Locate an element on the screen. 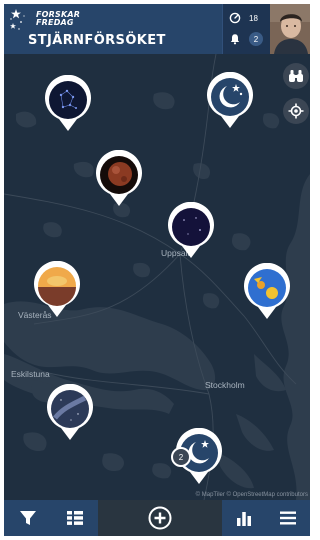 Image resolution: width=320 pixels, height=540 pixels. locate-me-button is located at coordinates (296, 111).